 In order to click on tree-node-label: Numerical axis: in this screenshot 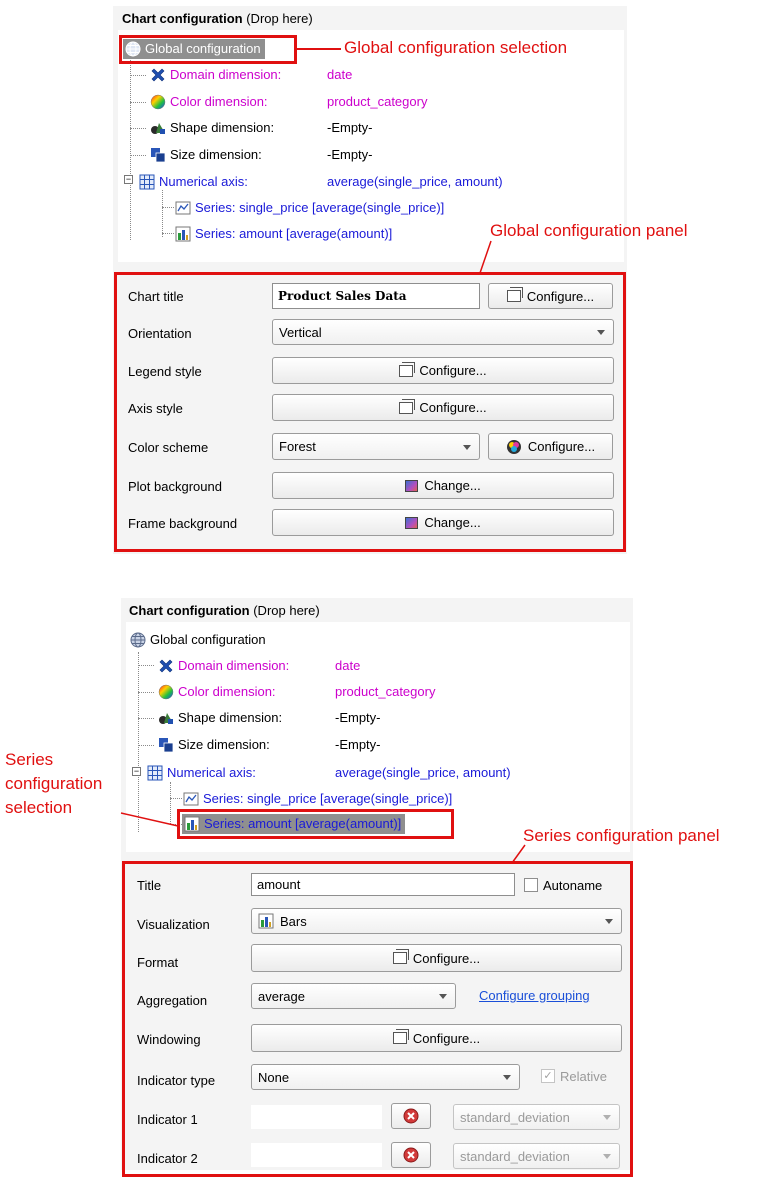, I will do `click(203, 181)`.